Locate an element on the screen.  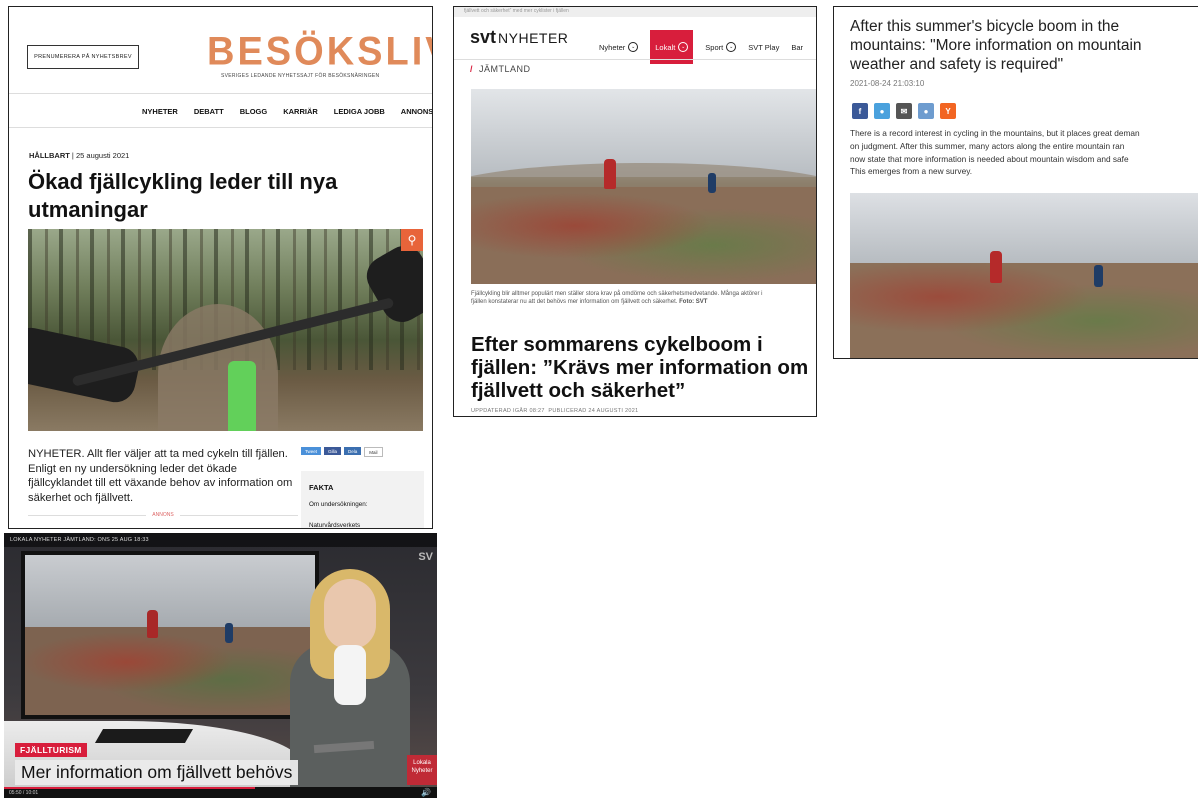
forest-trail is located at coordinates (218, 367).